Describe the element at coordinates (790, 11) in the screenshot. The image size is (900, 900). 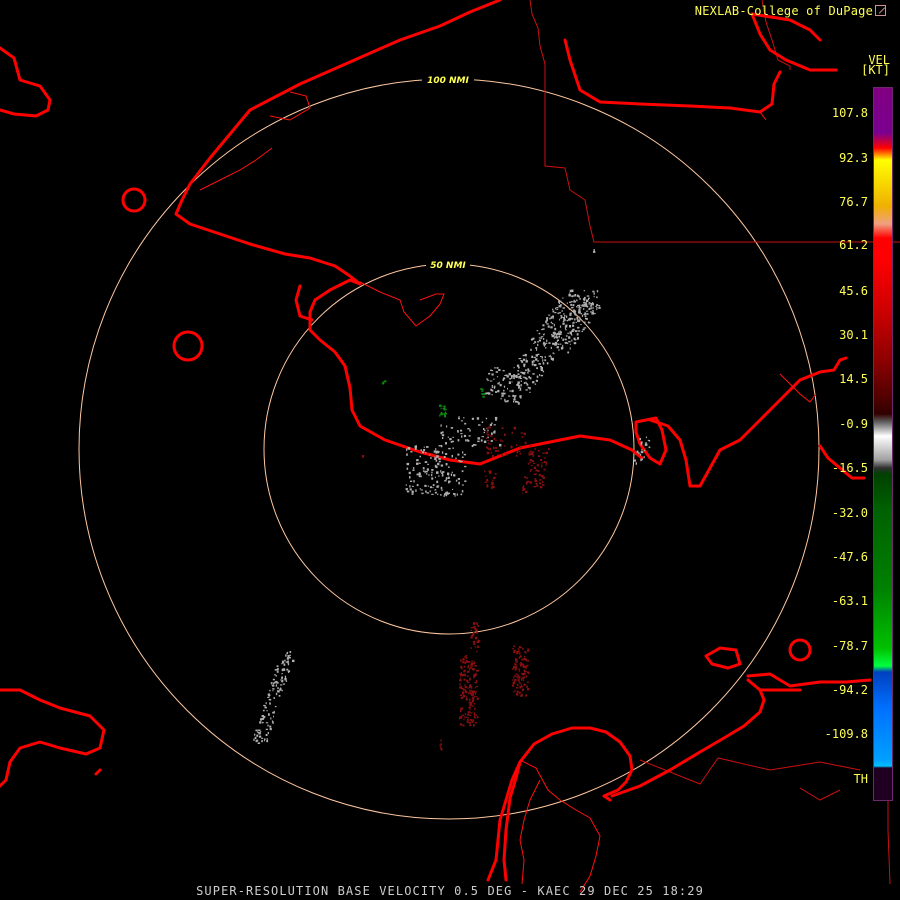
I see `credit-banner: NEXLAB-College of DuPage` at that location.